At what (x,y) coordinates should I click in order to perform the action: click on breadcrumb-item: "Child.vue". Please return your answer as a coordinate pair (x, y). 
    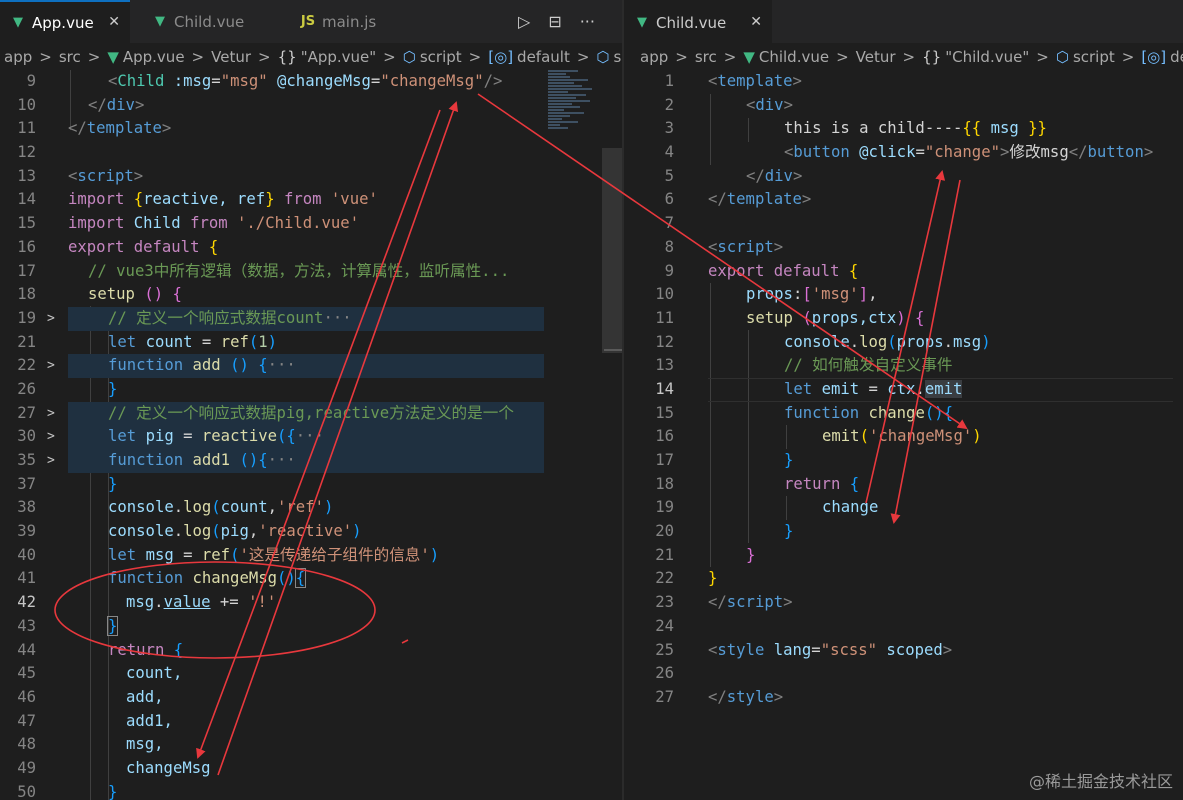
    Looking at the image, I should click on (987, 57).